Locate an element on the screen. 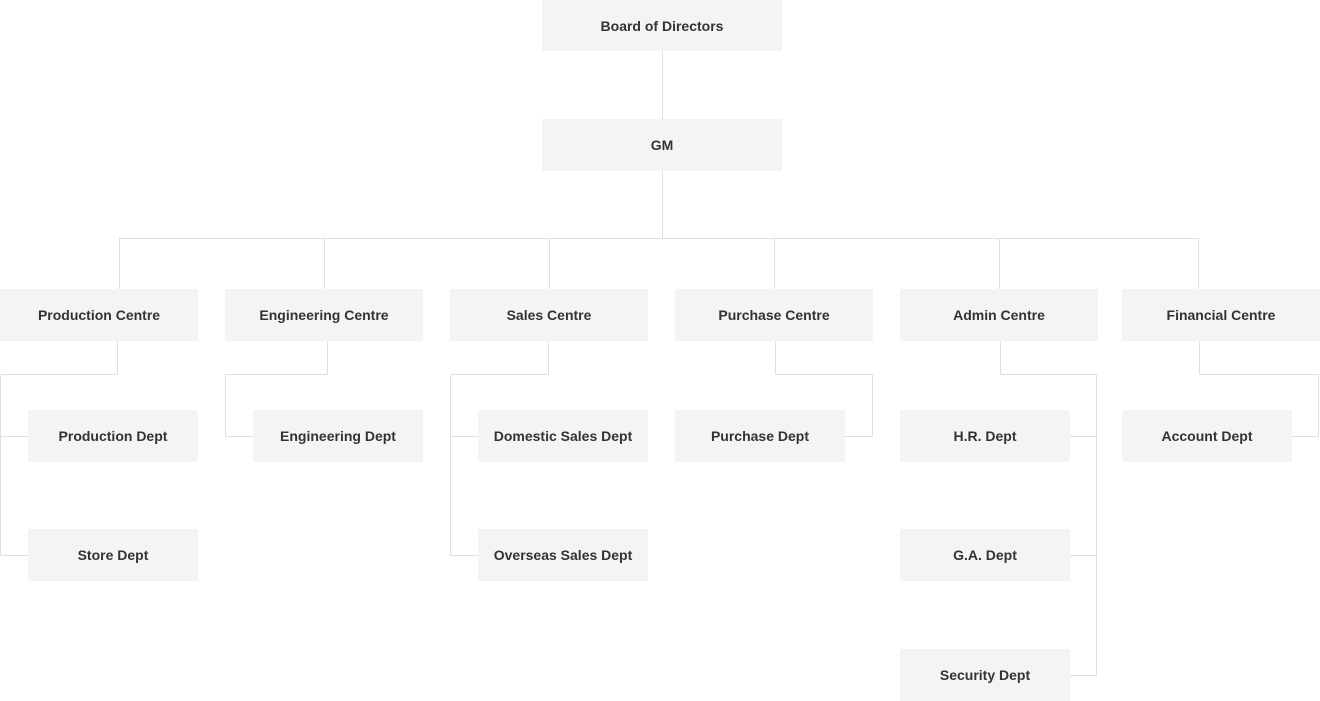  node-domestic-sales-dept: Domestic Sales Dept is located at coordinates (563, 436).